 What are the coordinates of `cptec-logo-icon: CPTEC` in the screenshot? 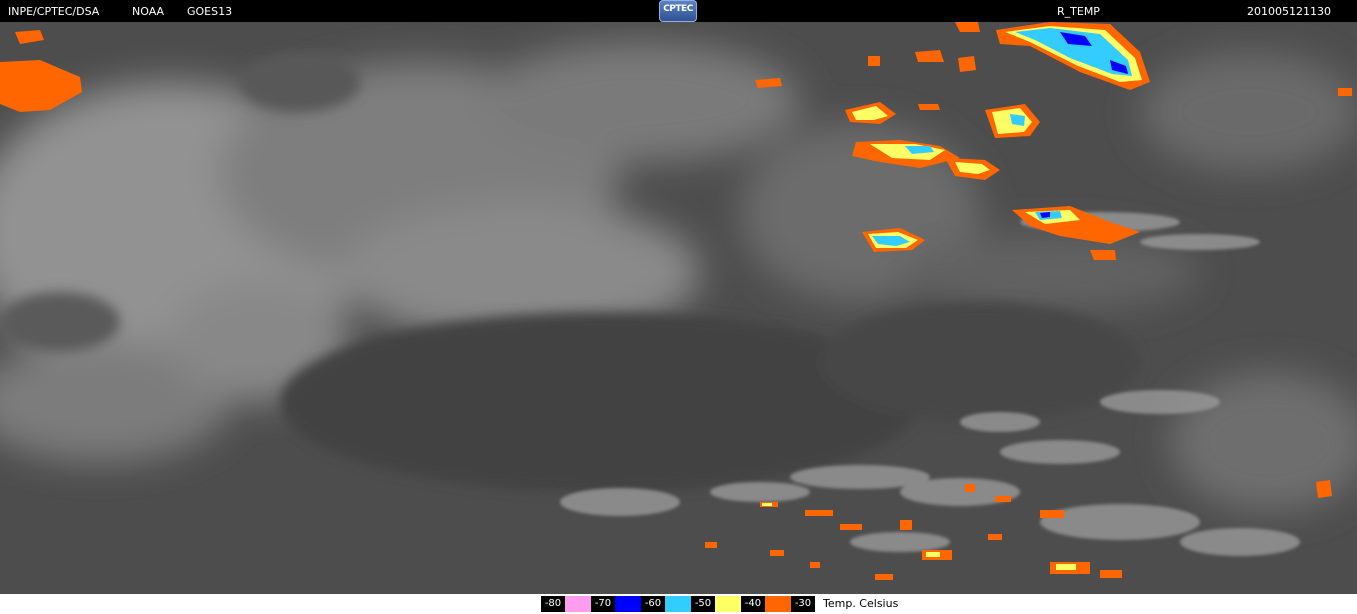 It's located at (678, 11).